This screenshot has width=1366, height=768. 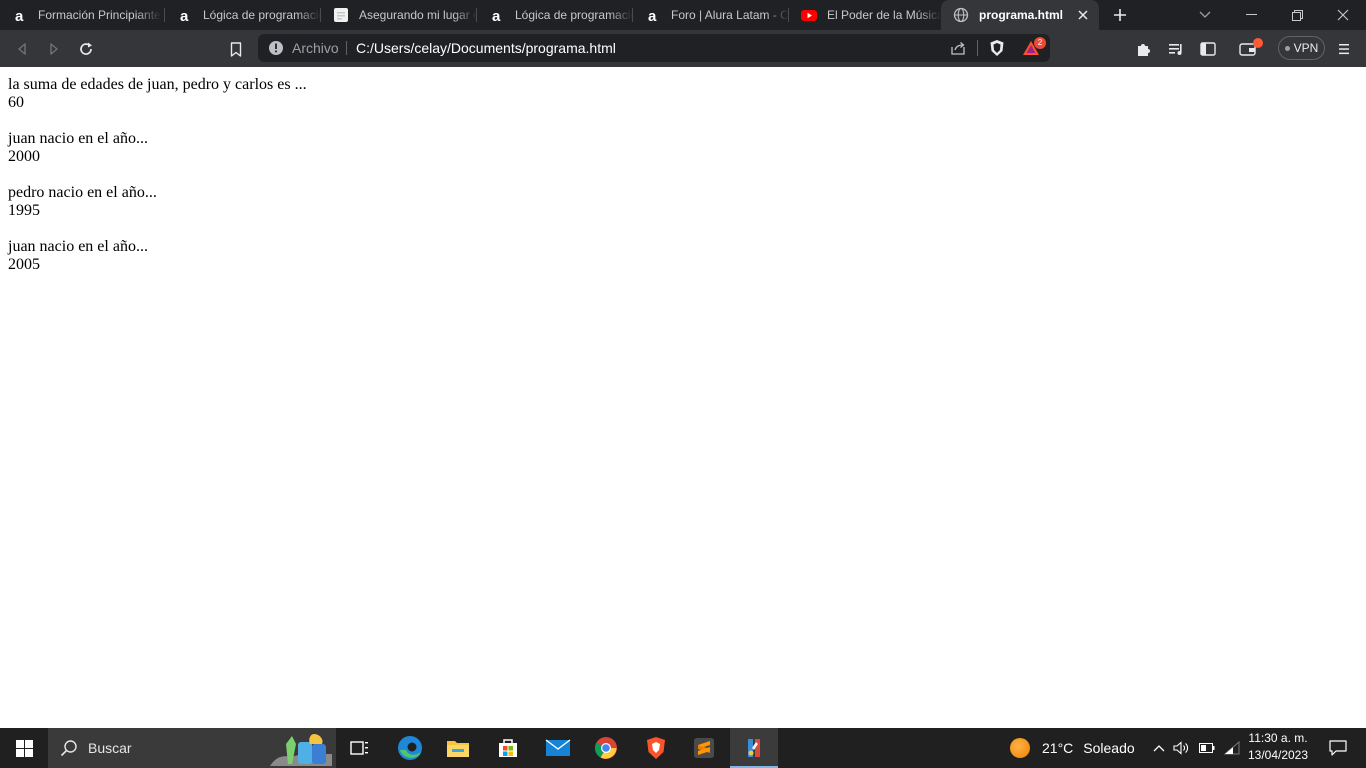 What do you see at coordinates (1181, 748) in the screenshot?
I see `volume-icon` at bounding box center [1181, 748].